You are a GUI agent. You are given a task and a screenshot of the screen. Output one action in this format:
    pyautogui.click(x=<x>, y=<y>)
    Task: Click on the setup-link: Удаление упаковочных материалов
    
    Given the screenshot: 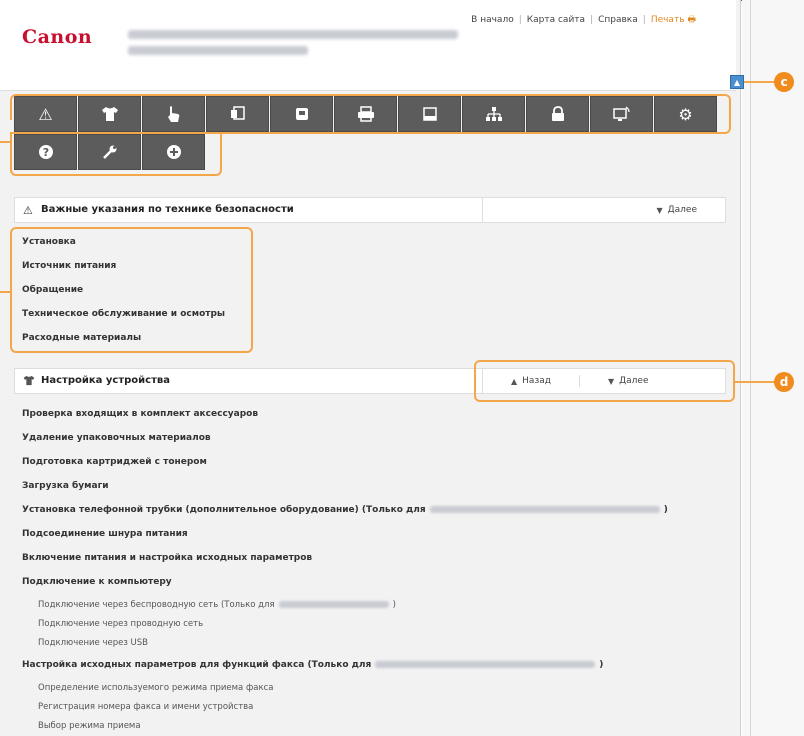 What is the action you would take?
    pyautogui.click(x=116, y=438)
    